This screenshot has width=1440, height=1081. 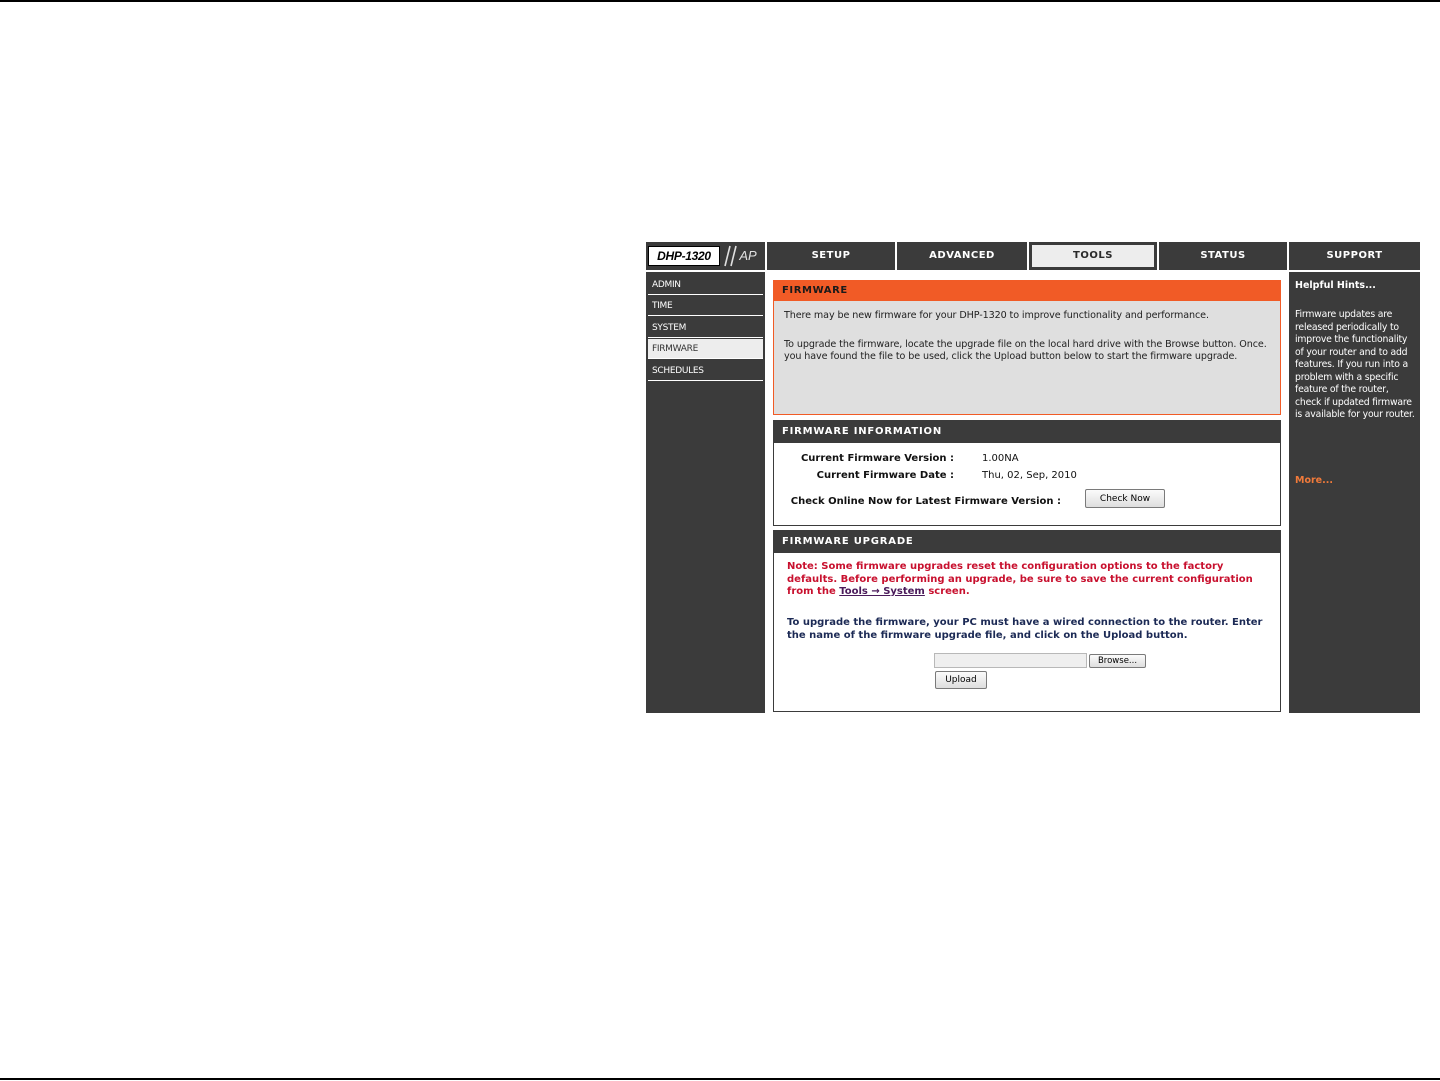 I want to click on sidebar: ADMIN TIME SYSTEM FIRMWARE SCHEDULES, so click(x=705, y=492).